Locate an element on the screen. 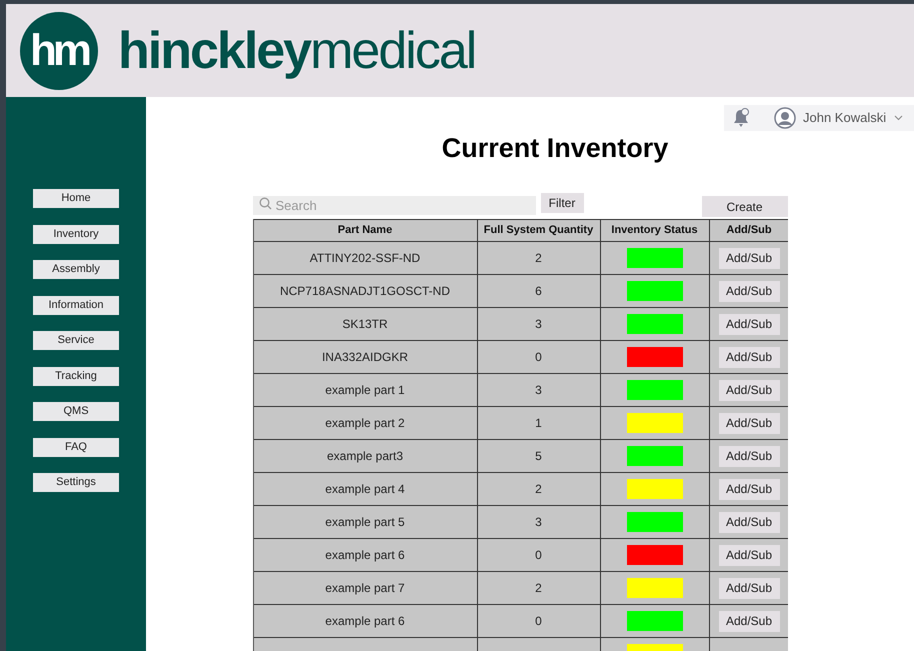 This screenshot has width=914, height=651. filter-button: Filter is located at coordinates (562, 203).